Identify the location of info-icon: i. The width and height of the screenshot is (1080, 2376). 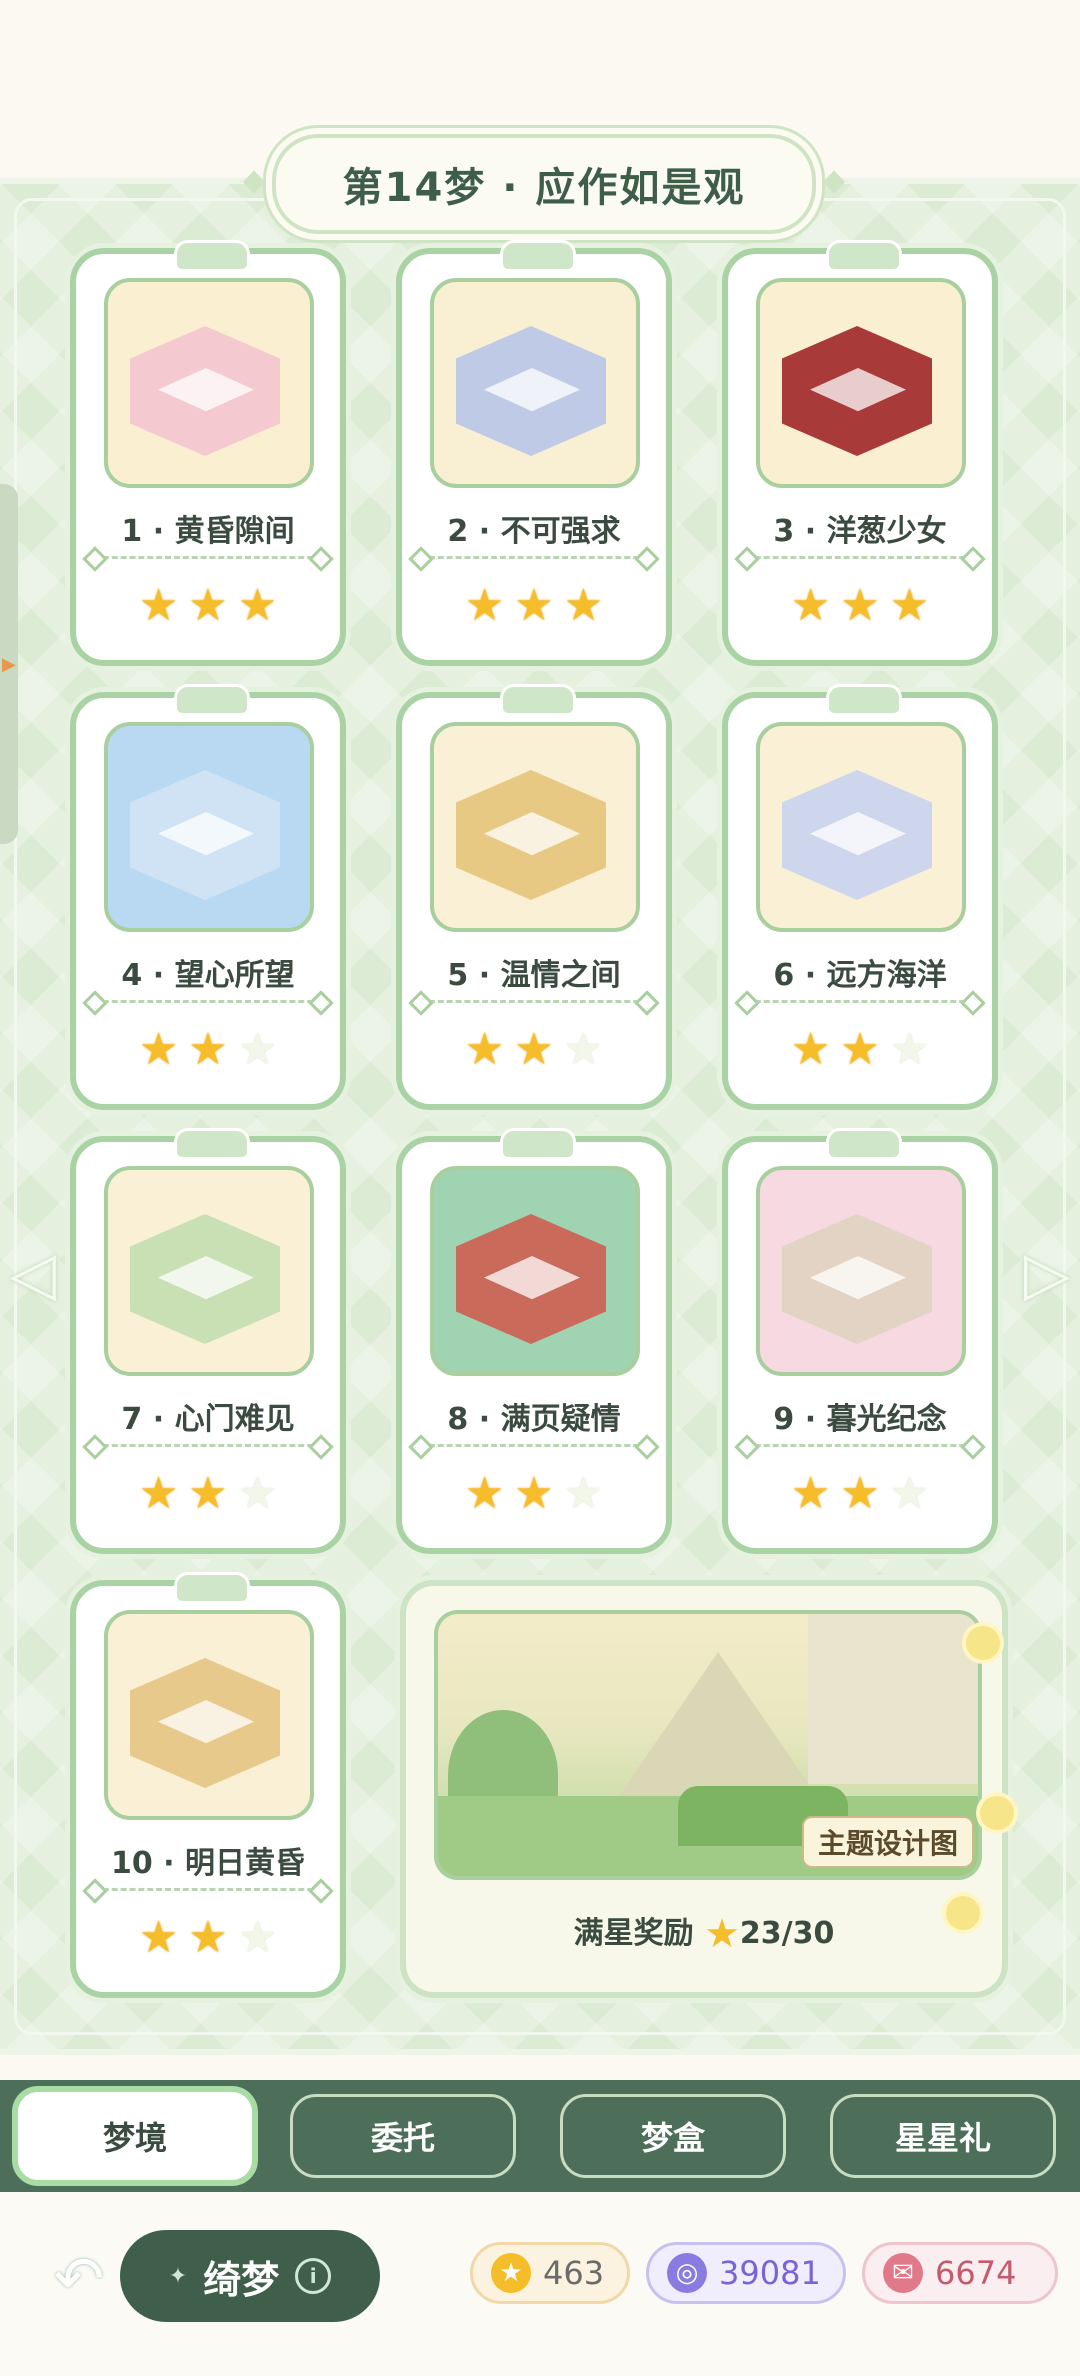
(313, 2276).